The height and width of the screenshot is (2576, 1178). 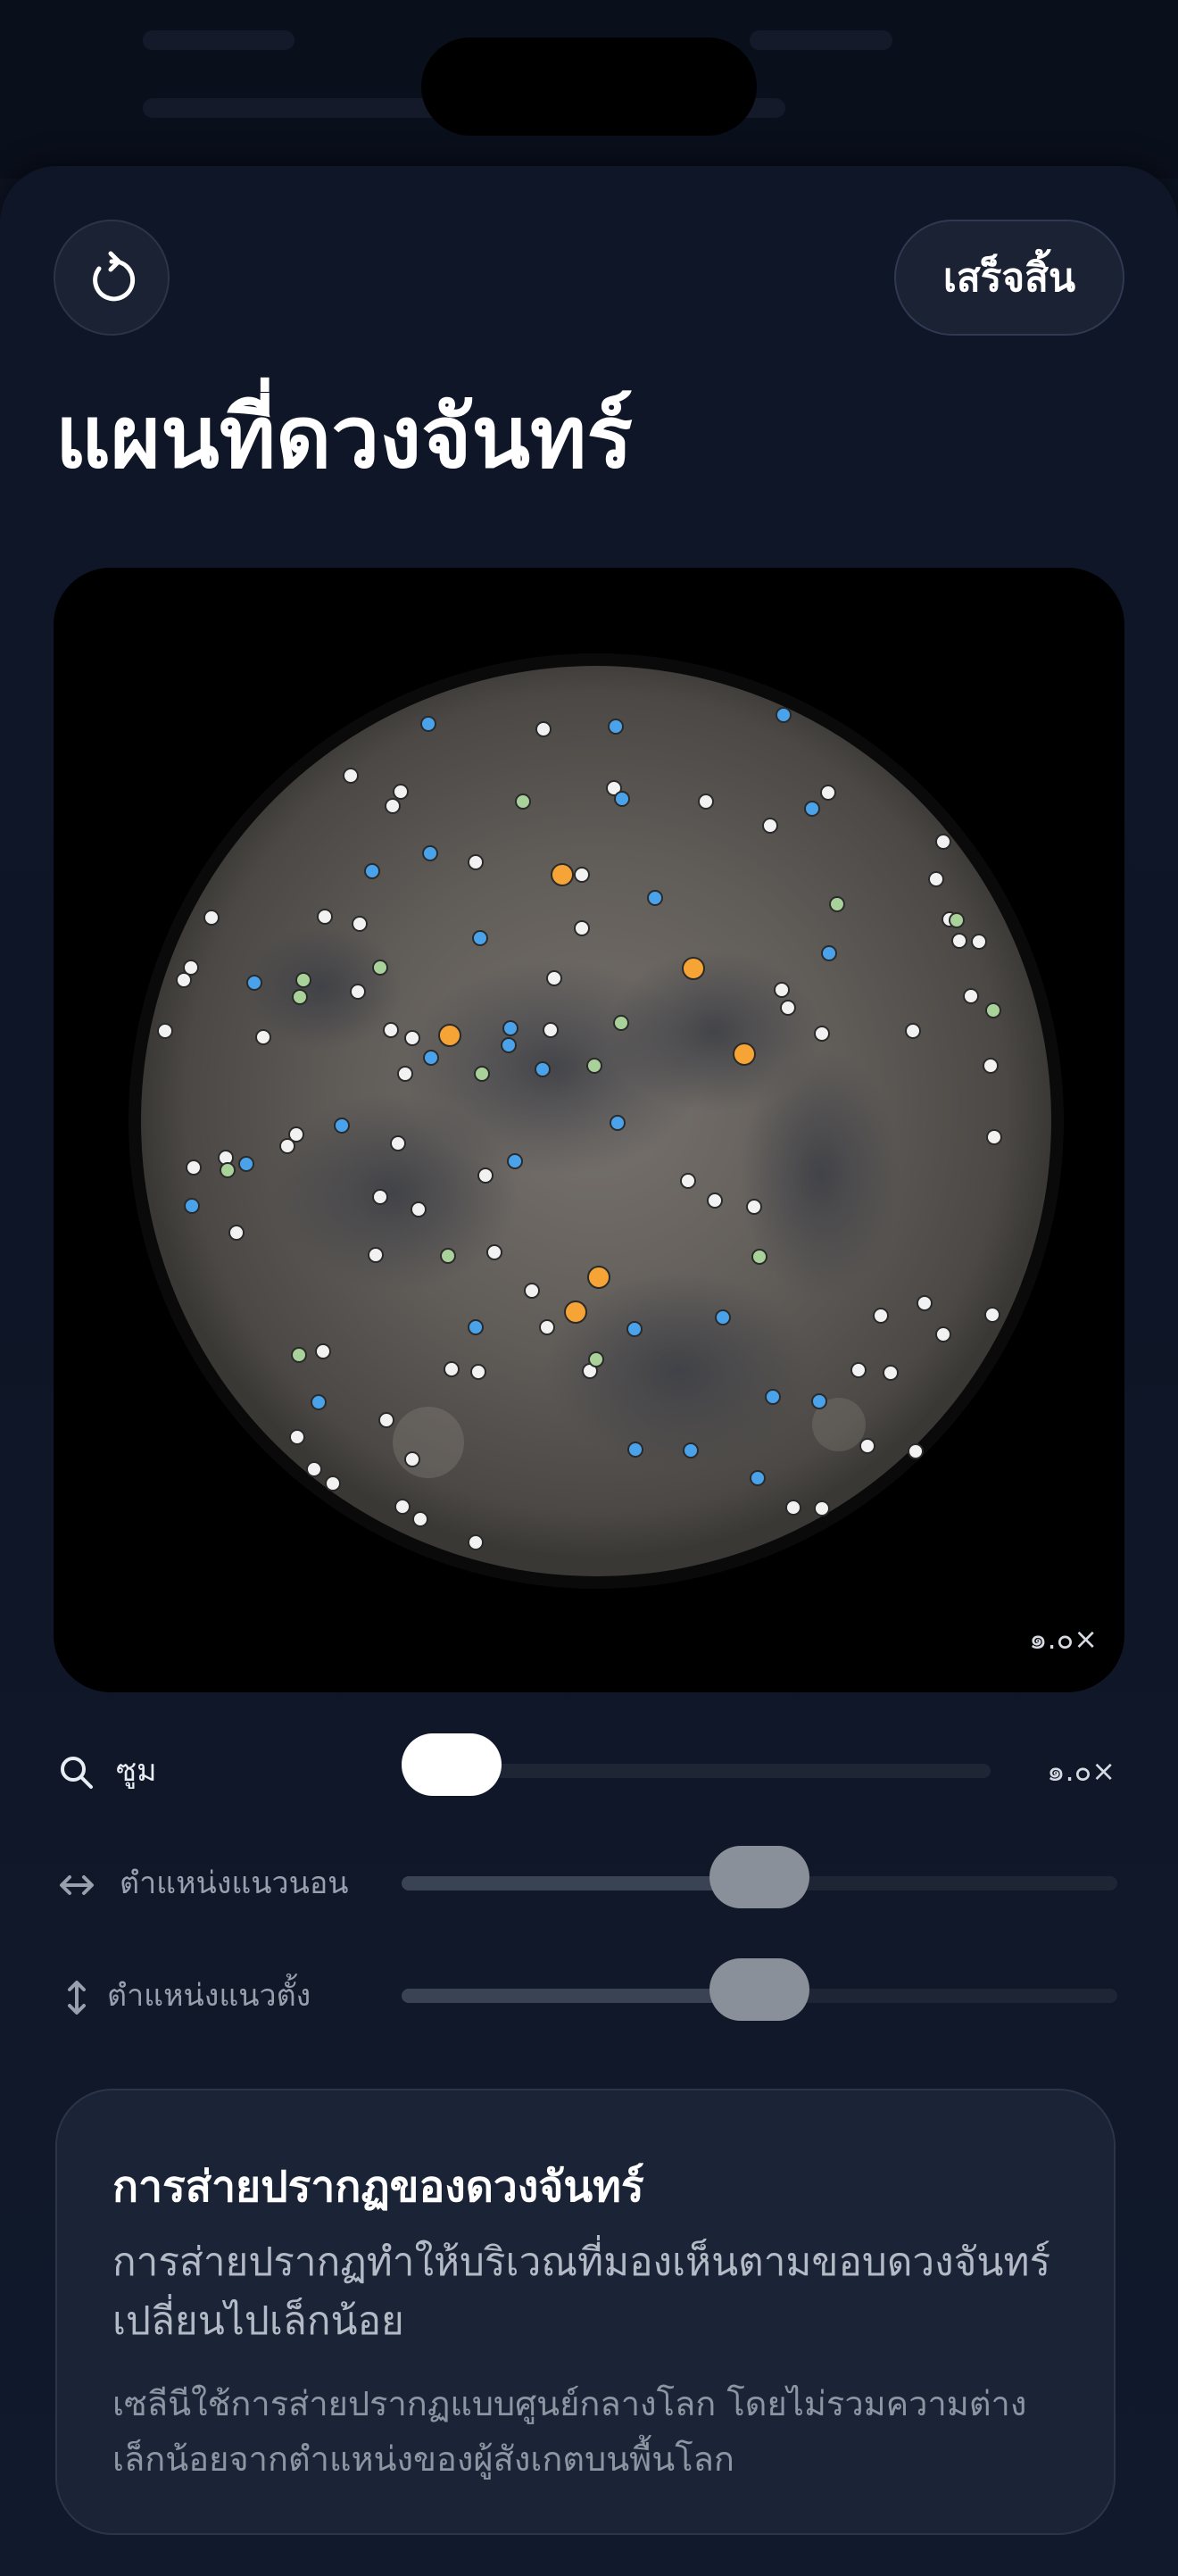 I want to click on horizontal-slider-thumb, so click(x=759, y=1877).